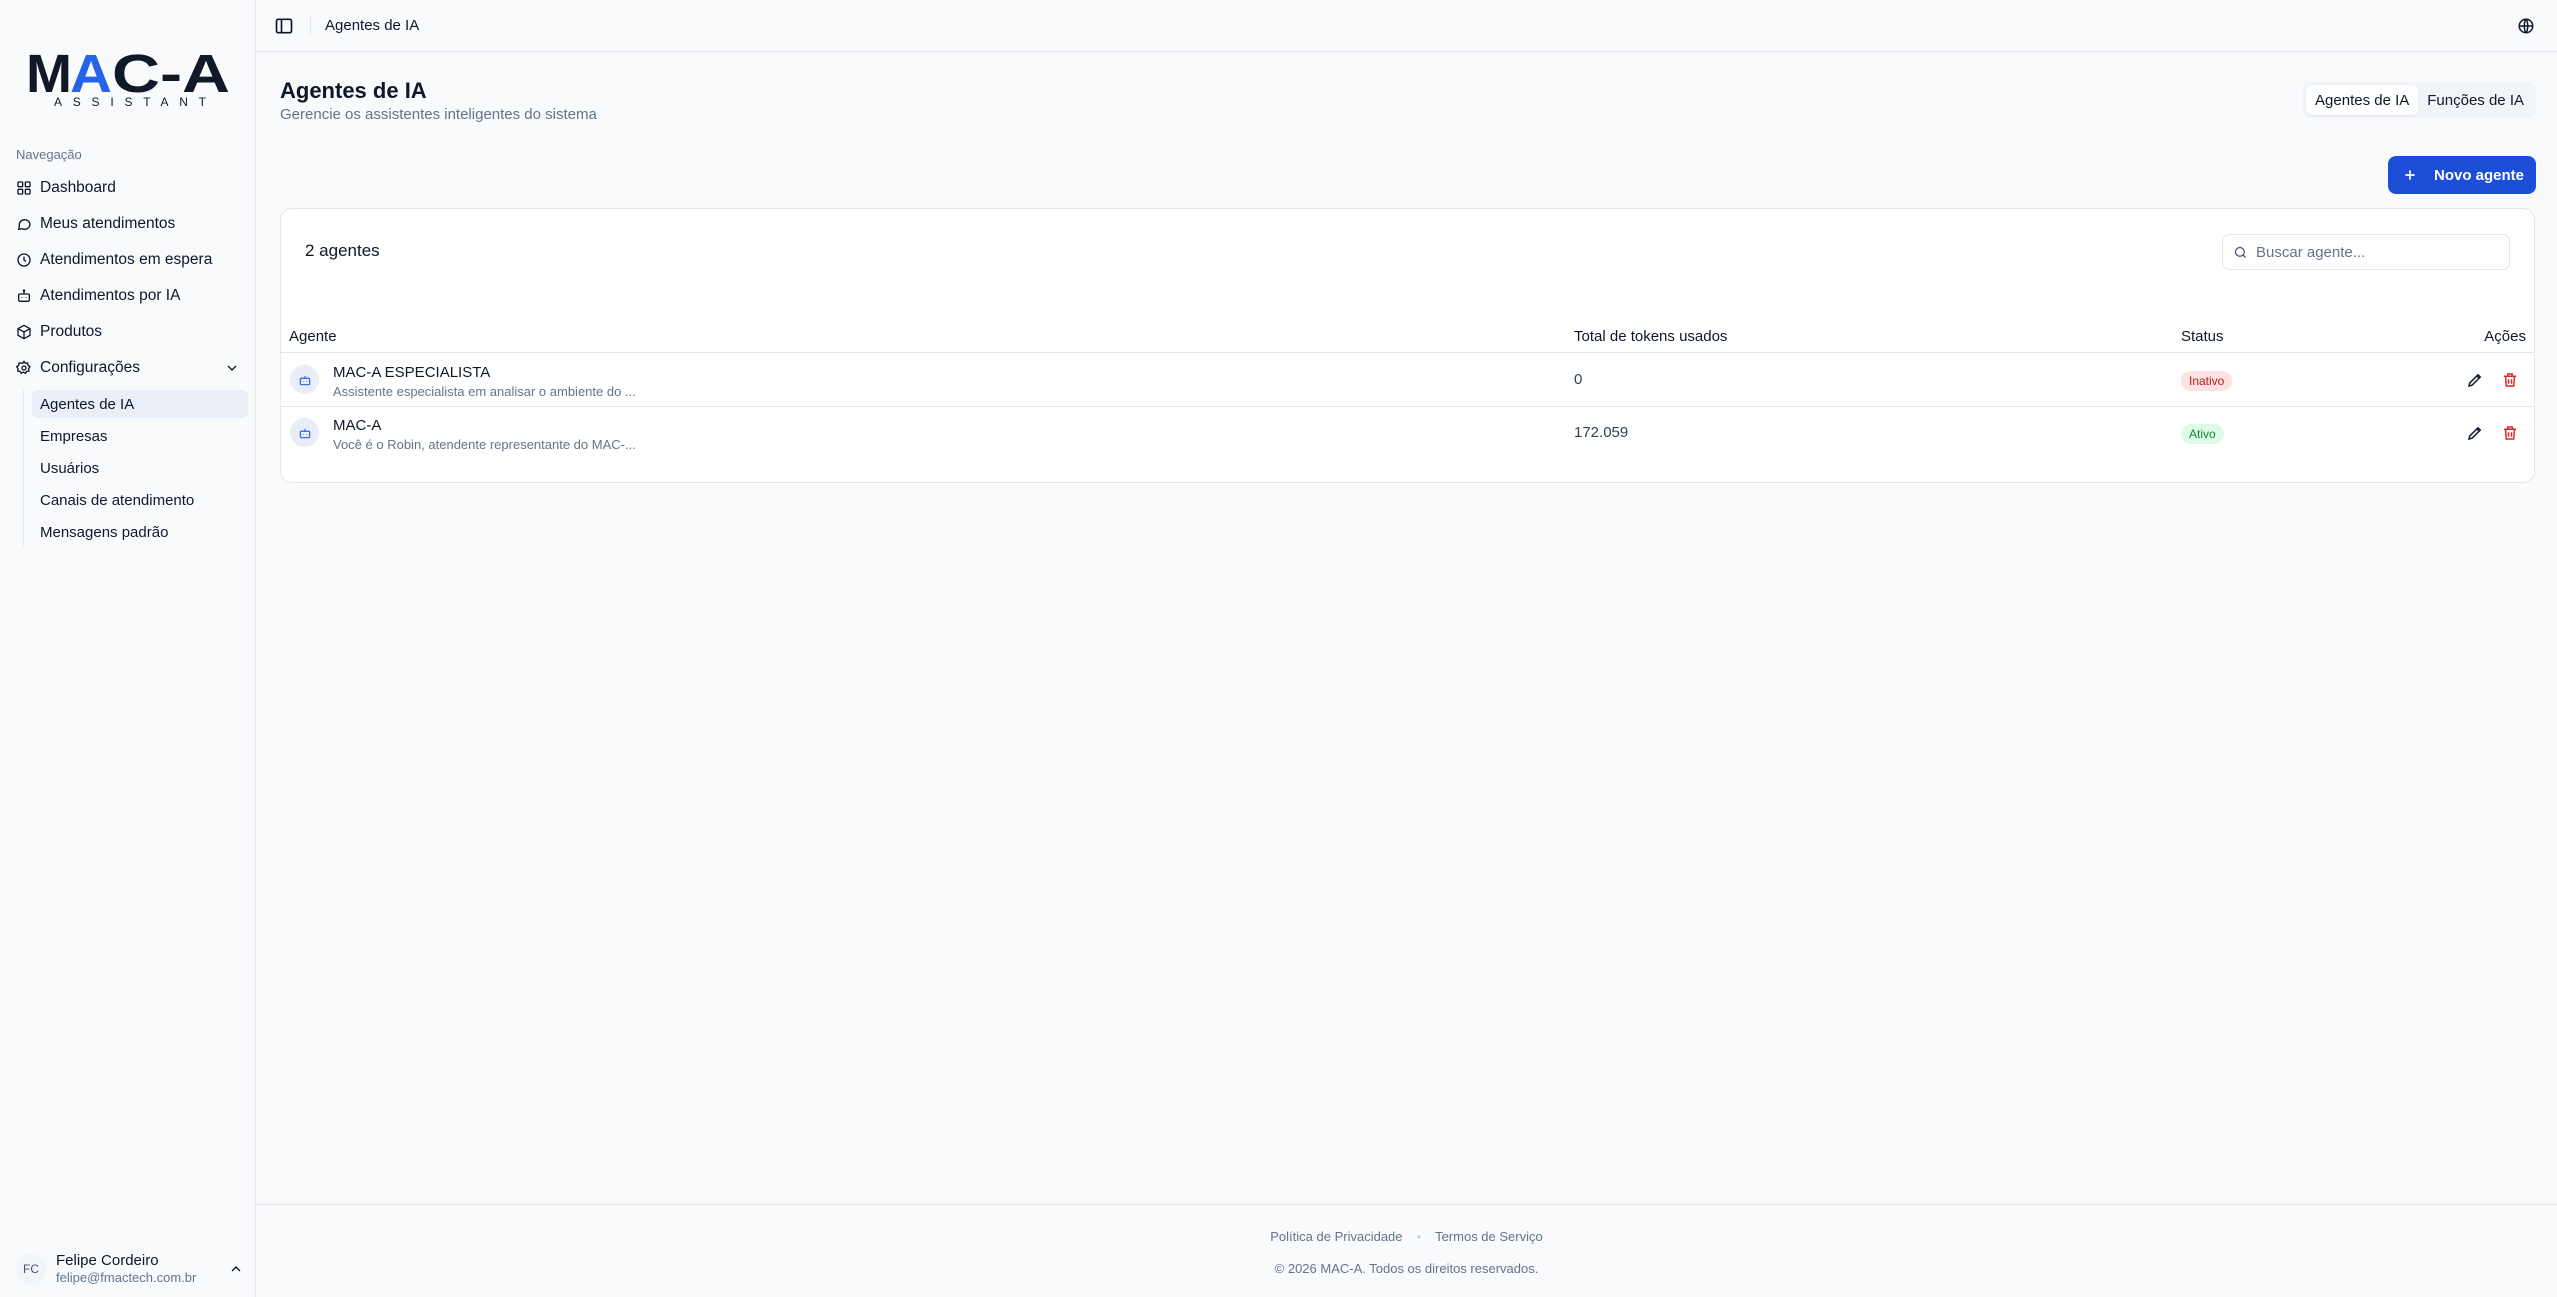  What do you see at coordinates (1578, 379) in the screenshot?
I see `agent-tokens: 0` at bounding box center [1578, 379].